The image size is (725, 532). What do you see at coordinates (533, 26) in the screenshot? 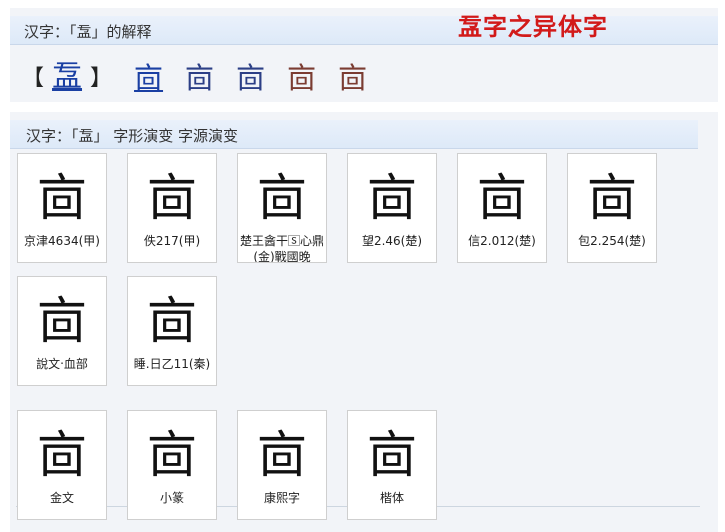
I see `variant-heading: 𥁄字之异体字` at bounding box center [533, 26].